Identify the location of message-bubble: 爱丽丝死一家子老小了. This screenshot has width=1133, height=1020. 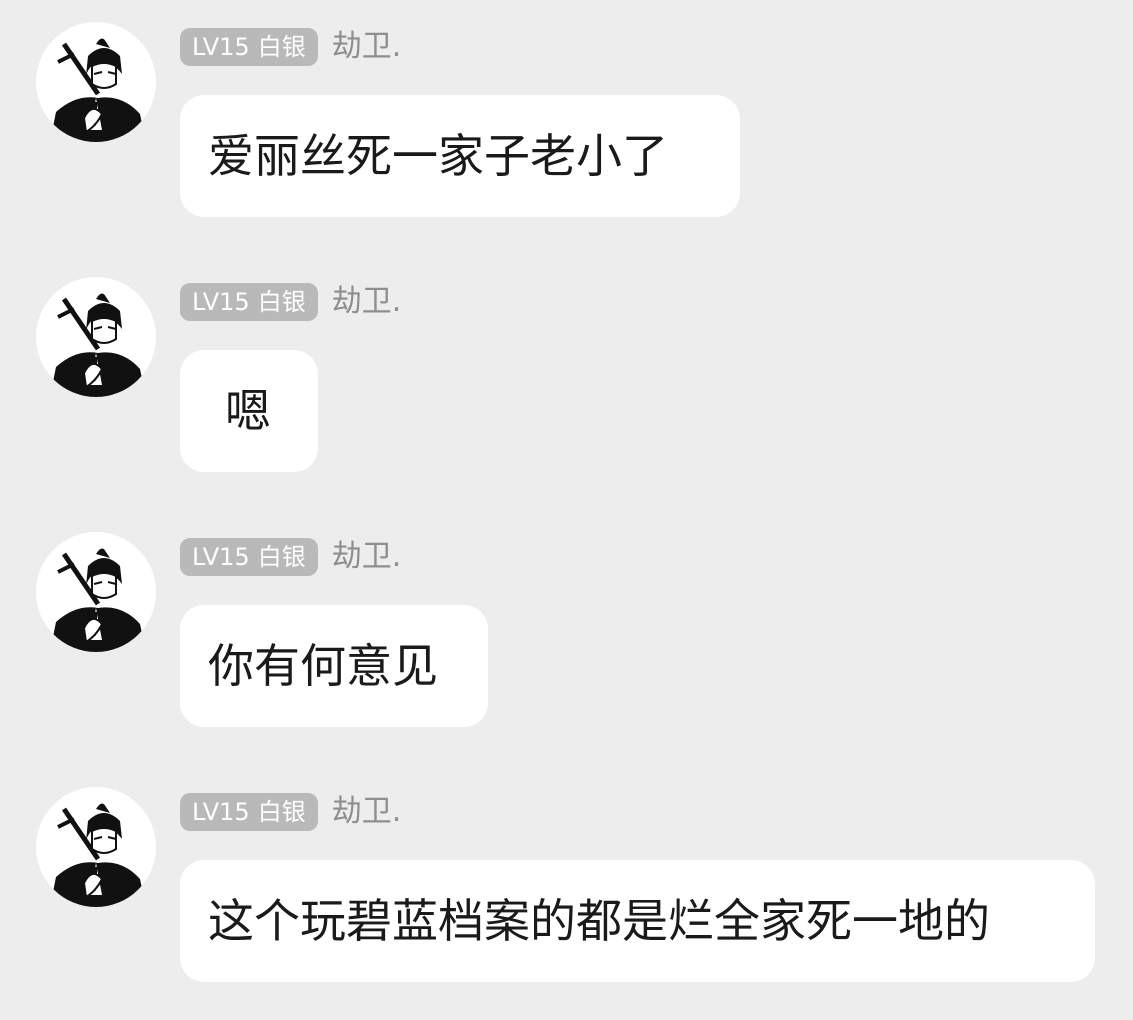
(460, 156).